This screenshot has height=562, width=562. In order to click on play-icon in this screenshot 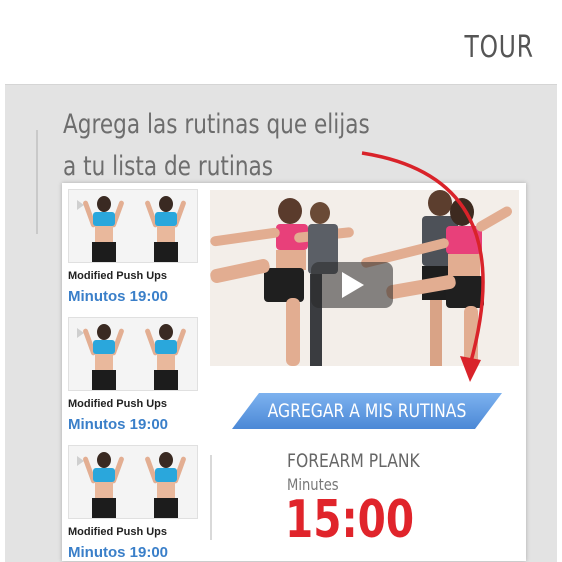, I will do `click(353, 285)`.